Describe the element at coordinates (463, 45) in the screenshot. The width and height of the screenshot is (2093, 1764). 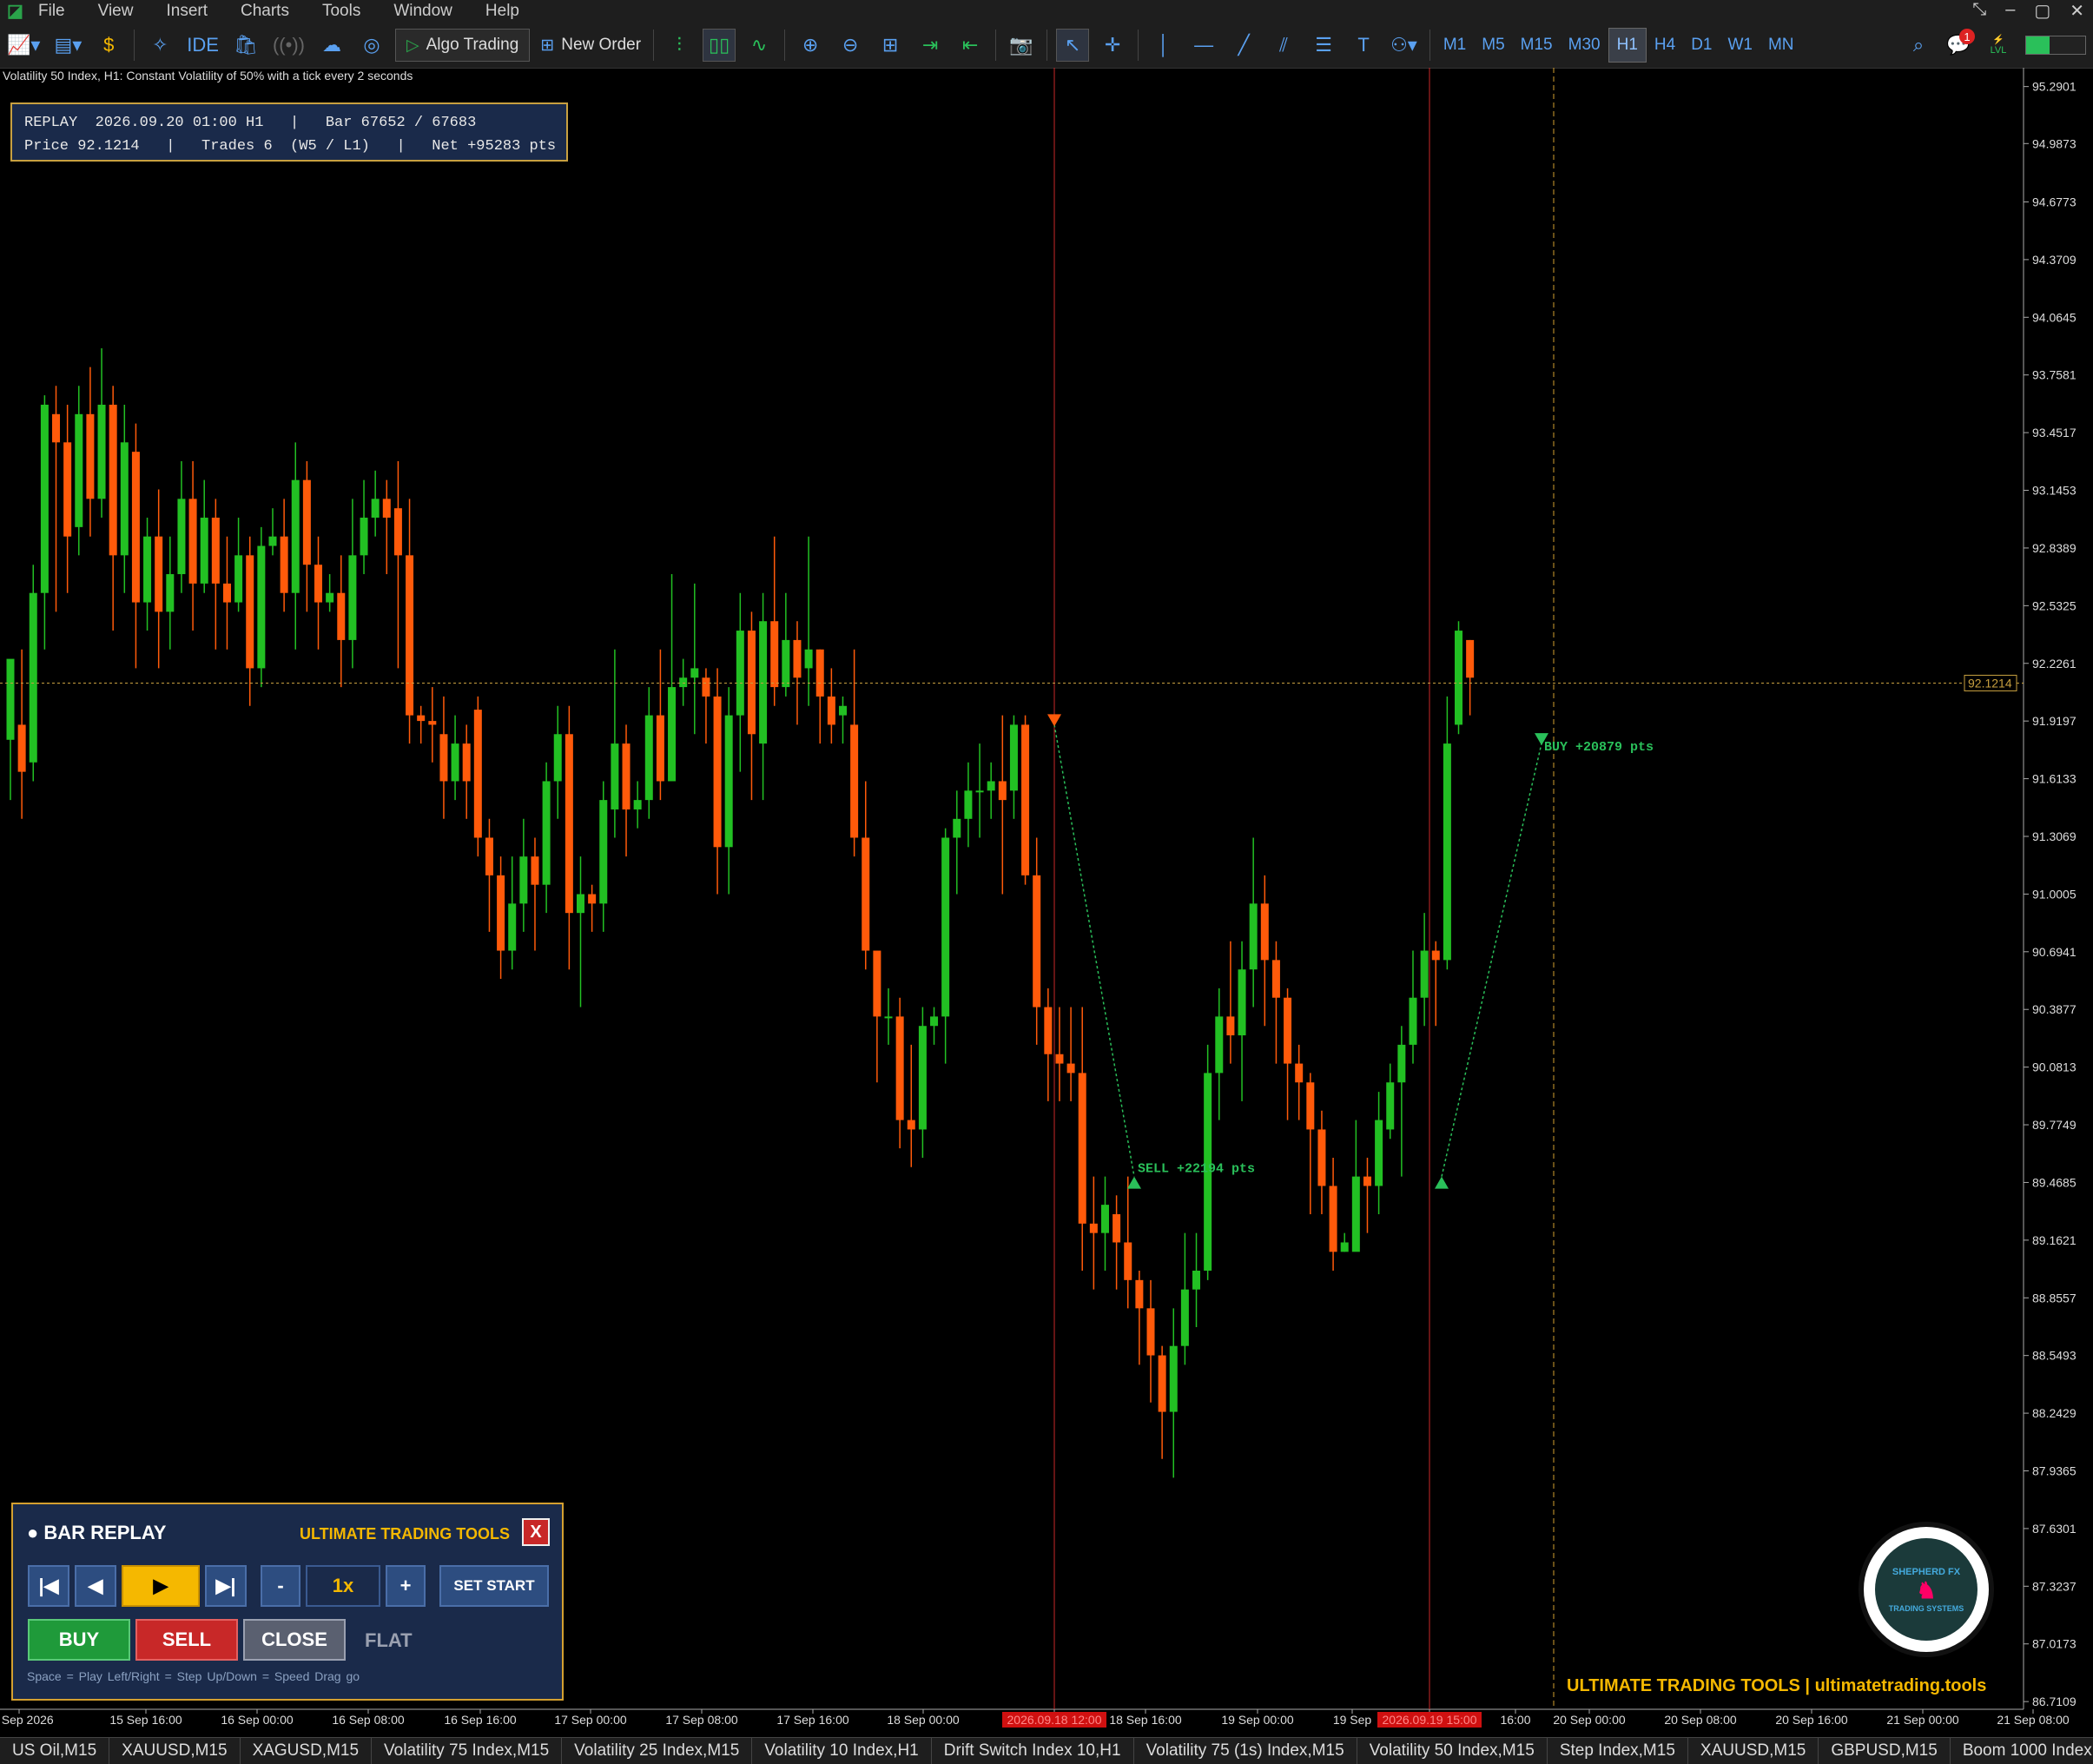
I see `algo-trading-button: ▷ Algo Trading` at that location.